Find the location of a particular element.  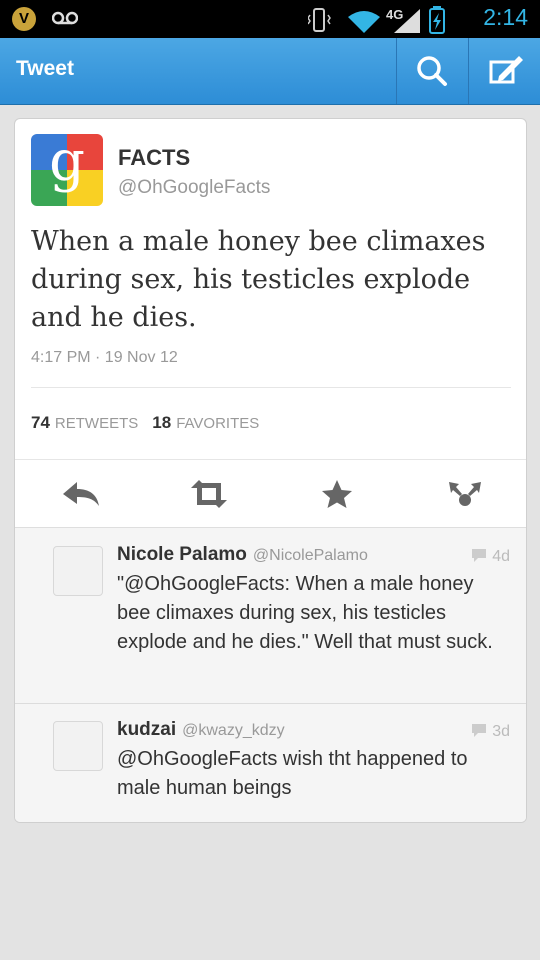

reply-icon is located at coordinates (81, 494).